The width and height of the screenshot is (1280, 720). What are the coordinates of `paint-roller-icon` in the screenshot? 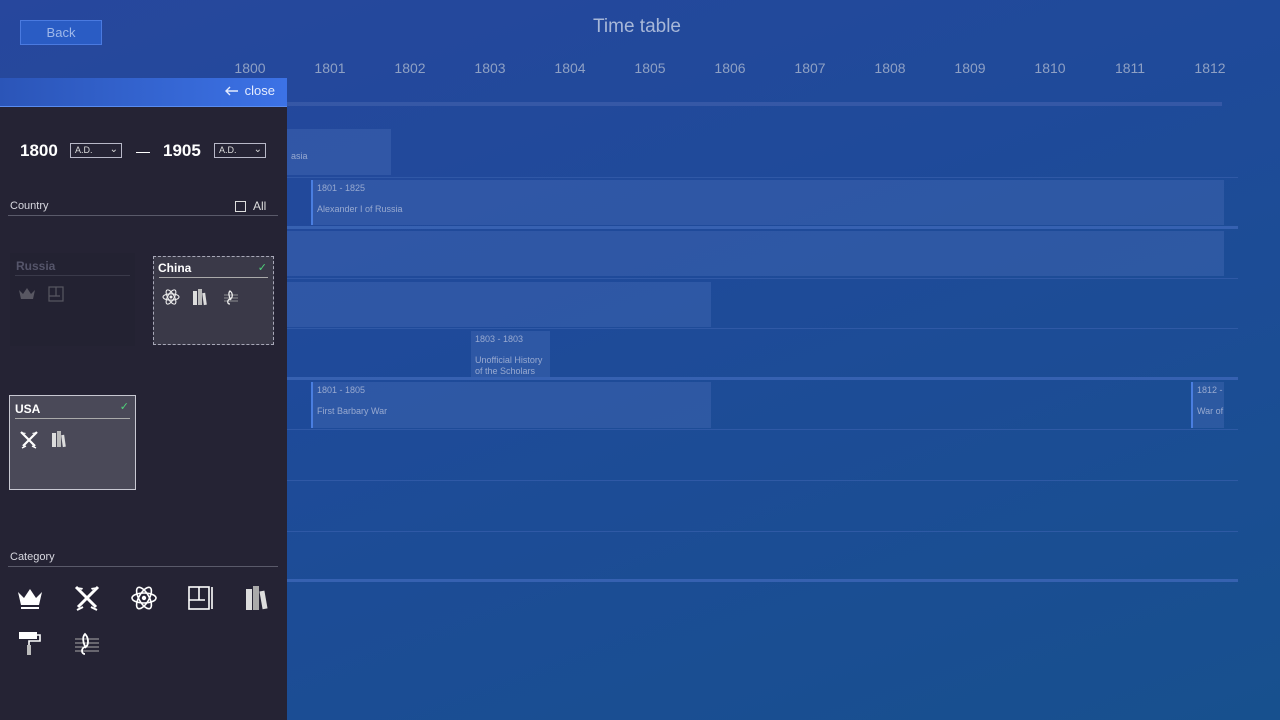 It's located at (30, 643).